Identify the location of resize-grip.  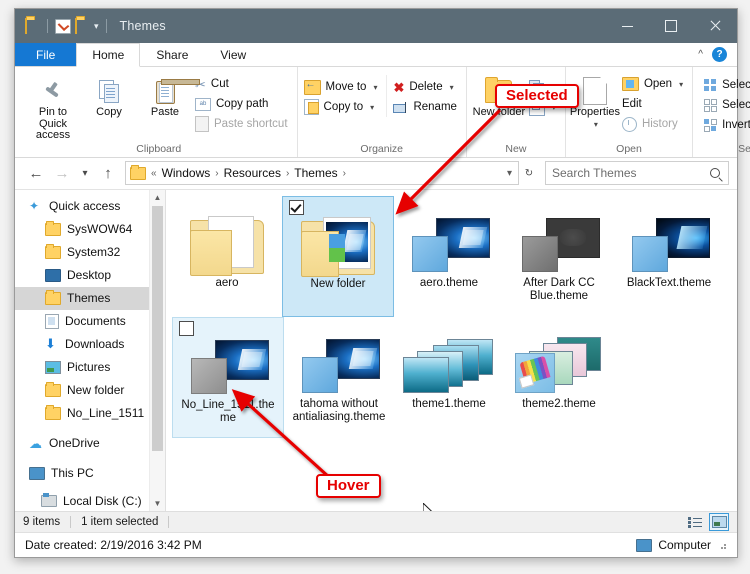
(722, 545).